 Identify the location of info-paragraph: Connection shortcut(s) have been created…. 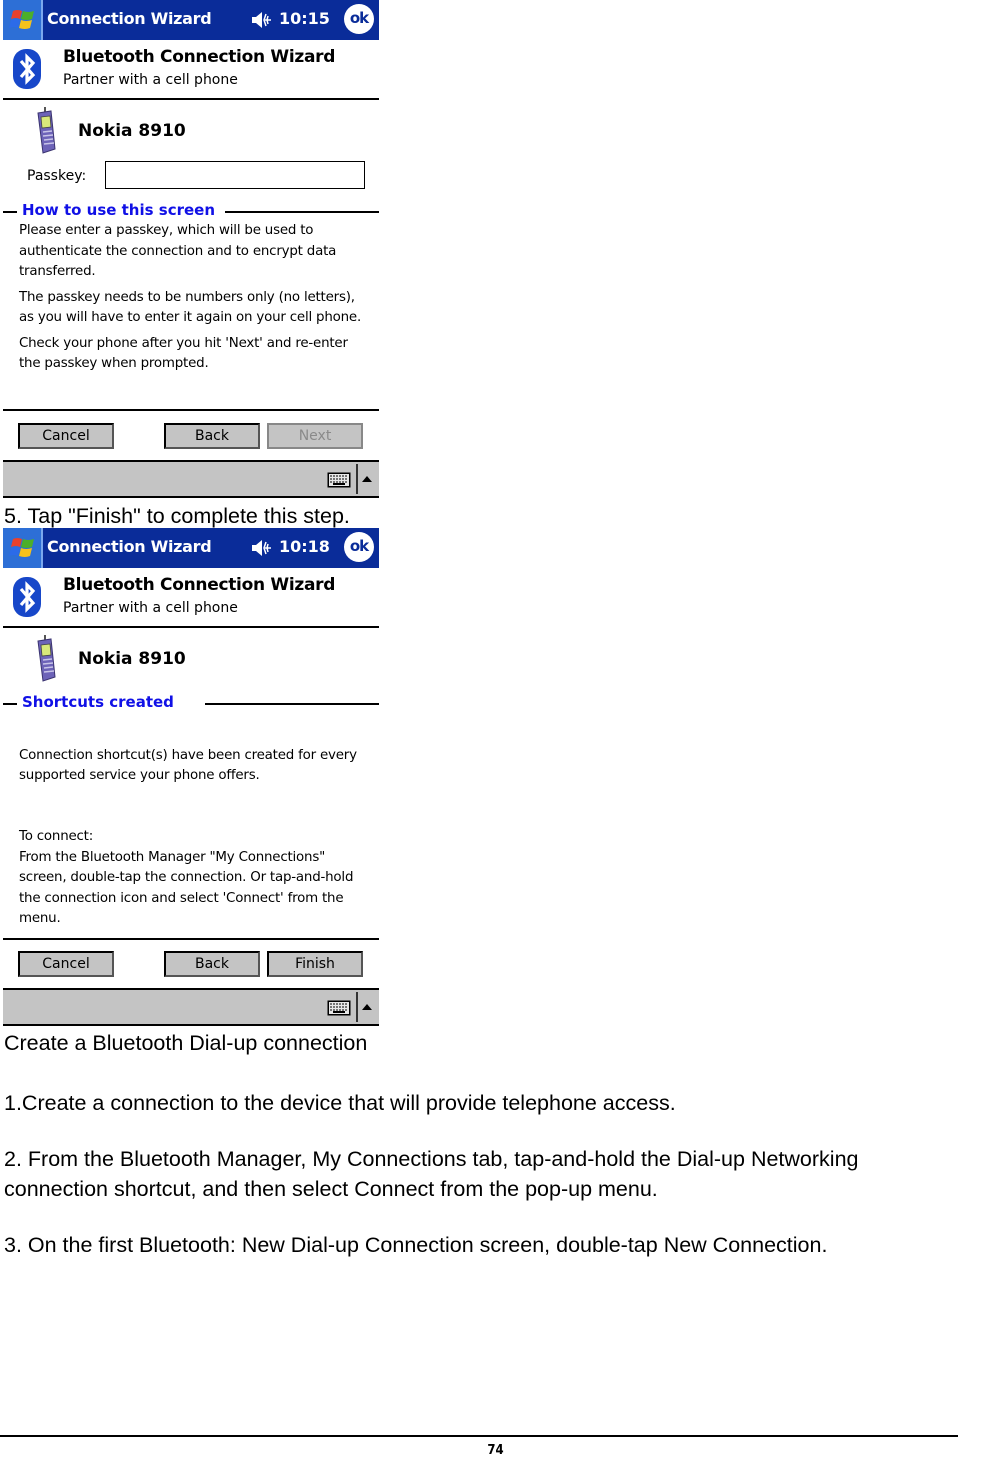
(188, 765).